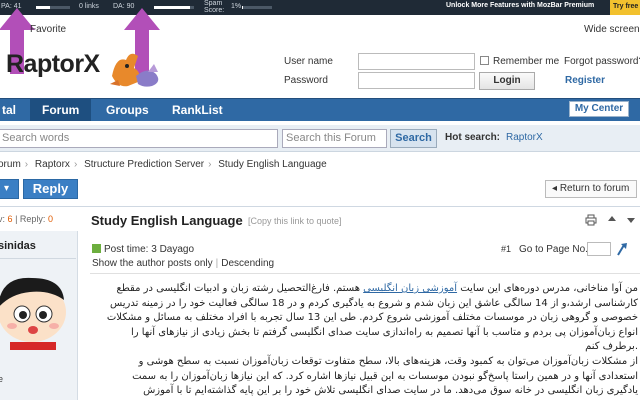 The width and height of the screenshot is (640, 400). I want to click on new-post-dropdown: ▾, so click(9, 189).